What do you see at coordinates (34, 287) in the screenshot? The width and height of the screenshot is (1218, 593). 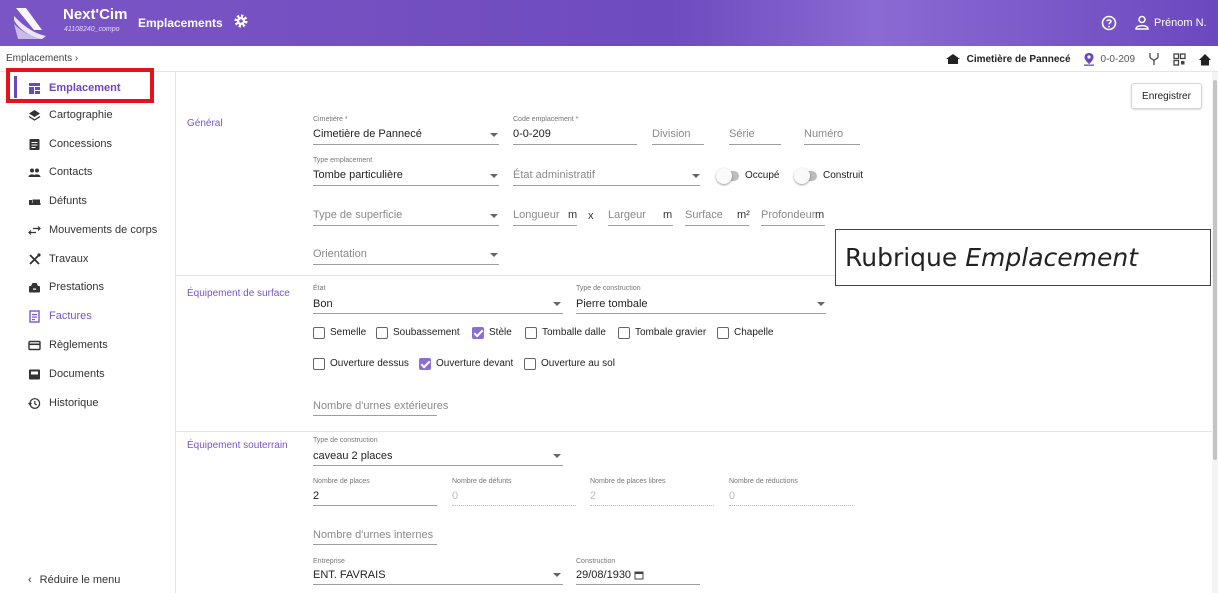 I see `tray-icon` at bounding box center [34, 287].